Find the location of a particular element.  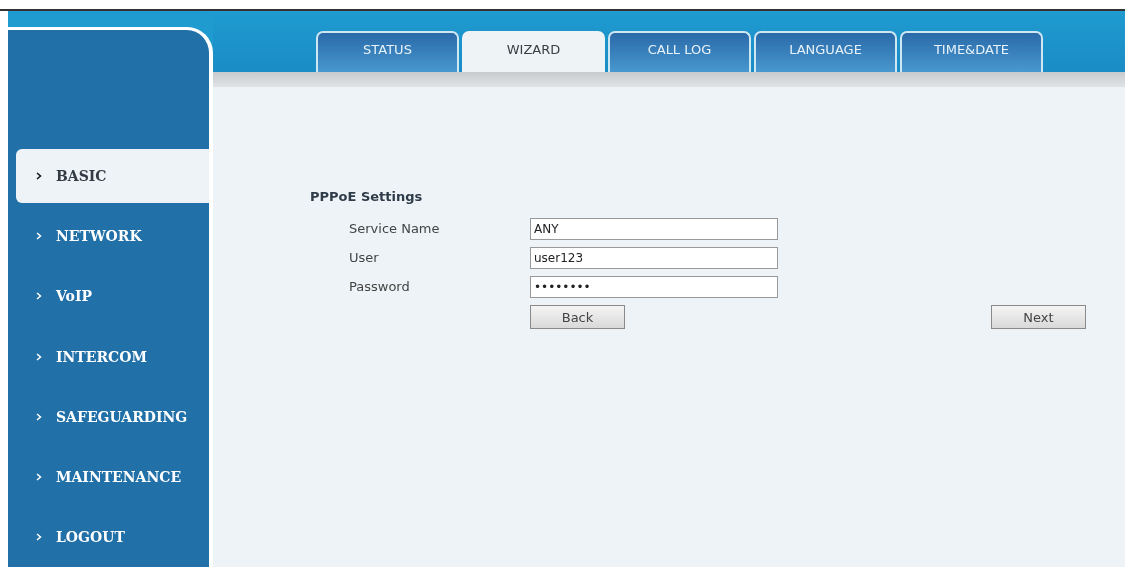

section-title: PPPoE Settings is located at coordinates (367, 196).